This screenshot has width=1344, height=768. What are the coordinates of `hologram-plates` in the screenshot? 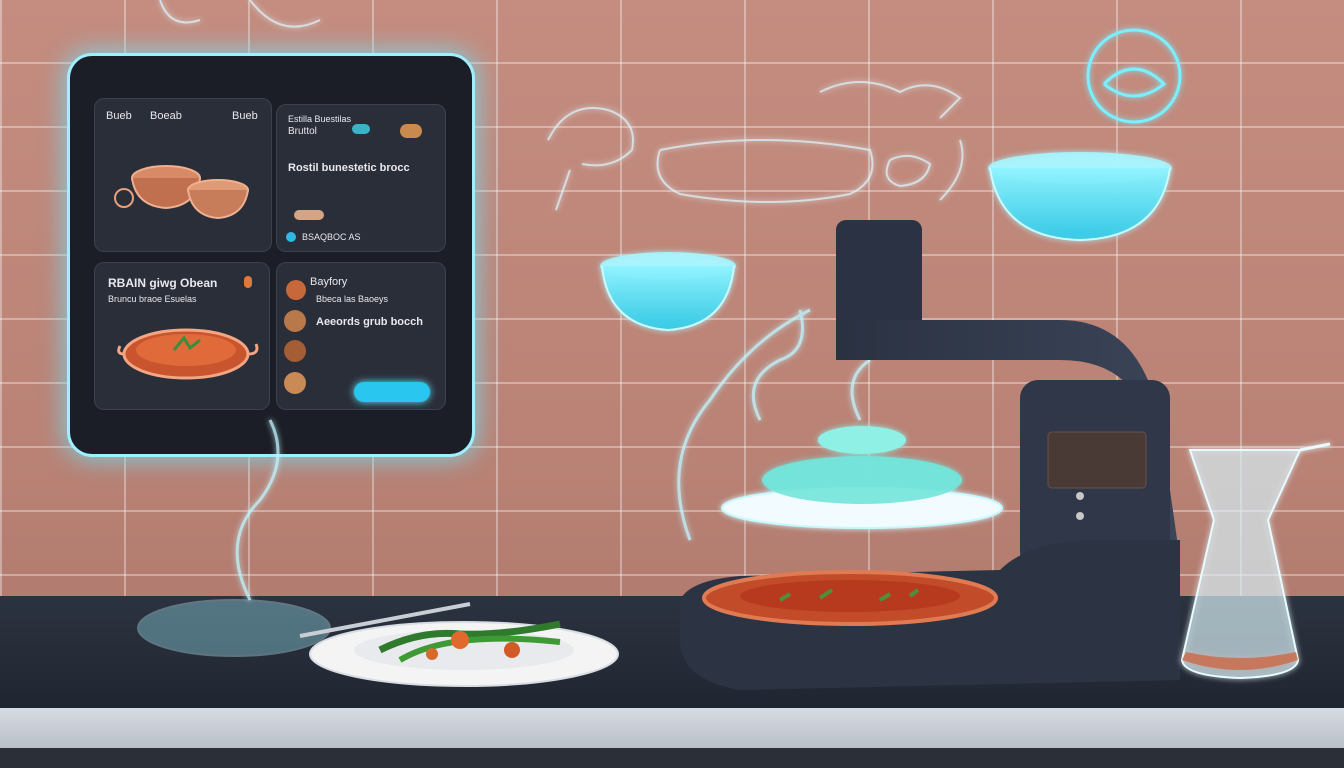 It's located at (862, 477).